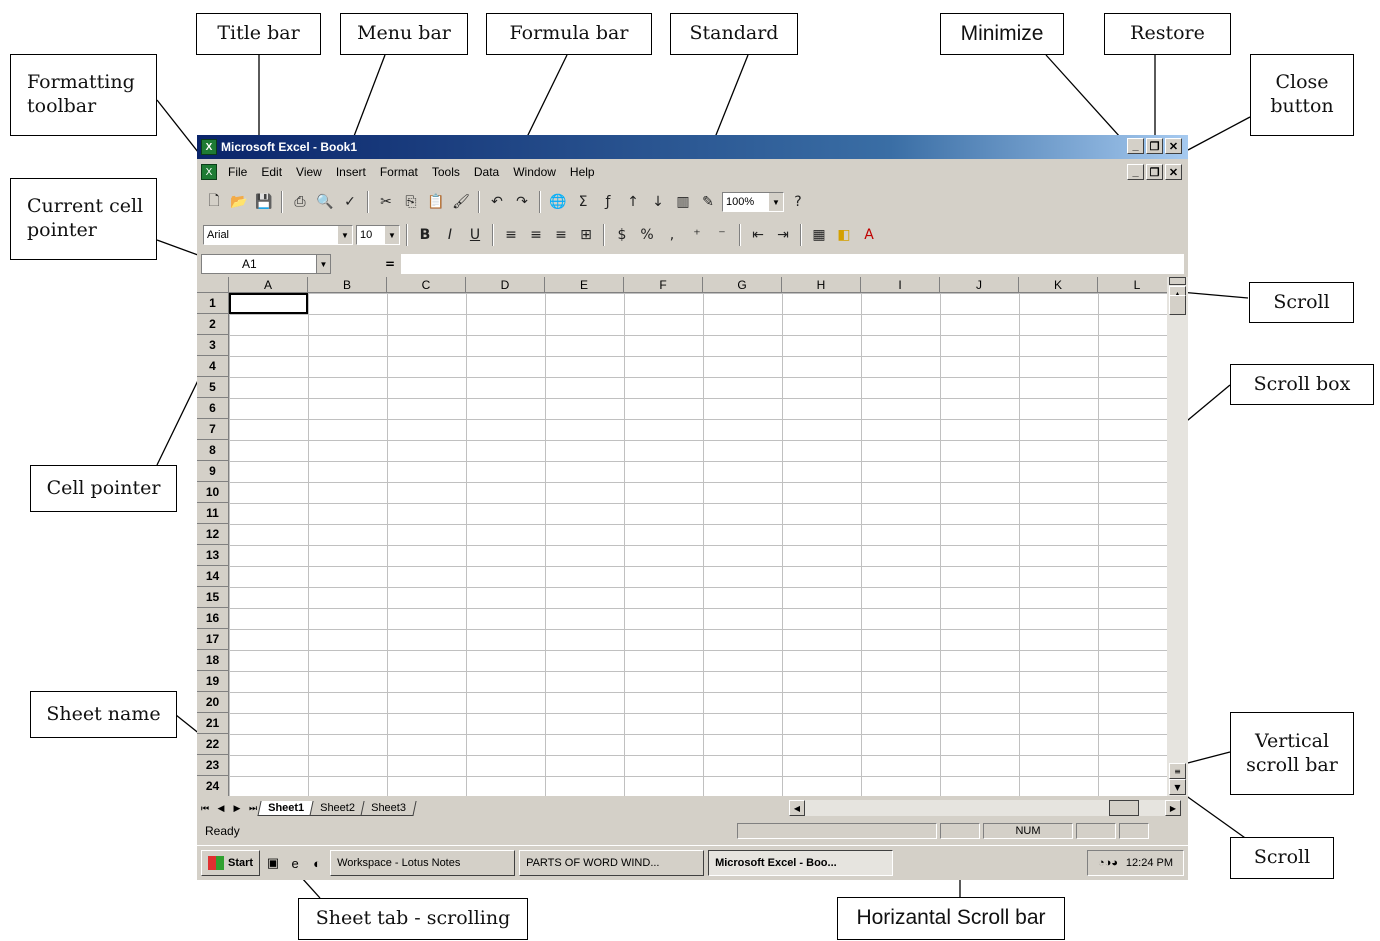  Describe the element at coordinates (1173, 172) in the screenshot. I see `doc-close-button: ✕` at that location.